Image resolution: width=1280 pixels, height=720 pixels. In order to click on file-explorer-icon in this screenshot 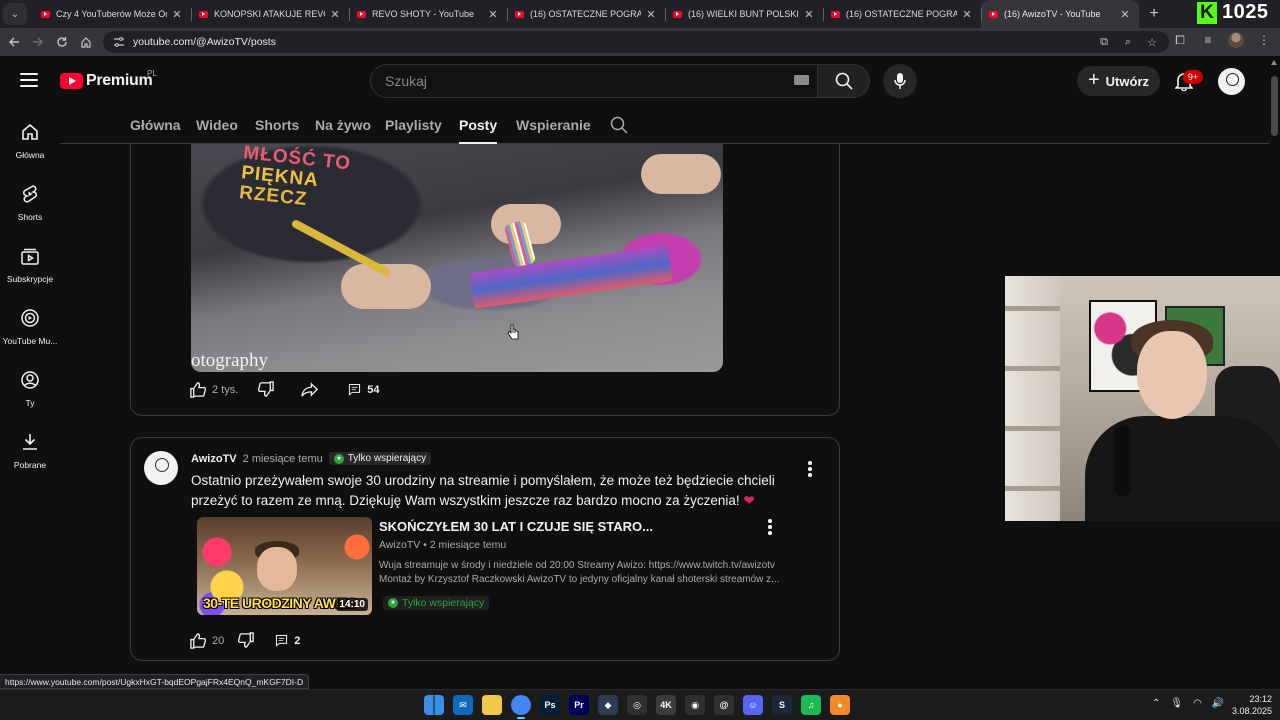, I will do `click(492, 705)`.